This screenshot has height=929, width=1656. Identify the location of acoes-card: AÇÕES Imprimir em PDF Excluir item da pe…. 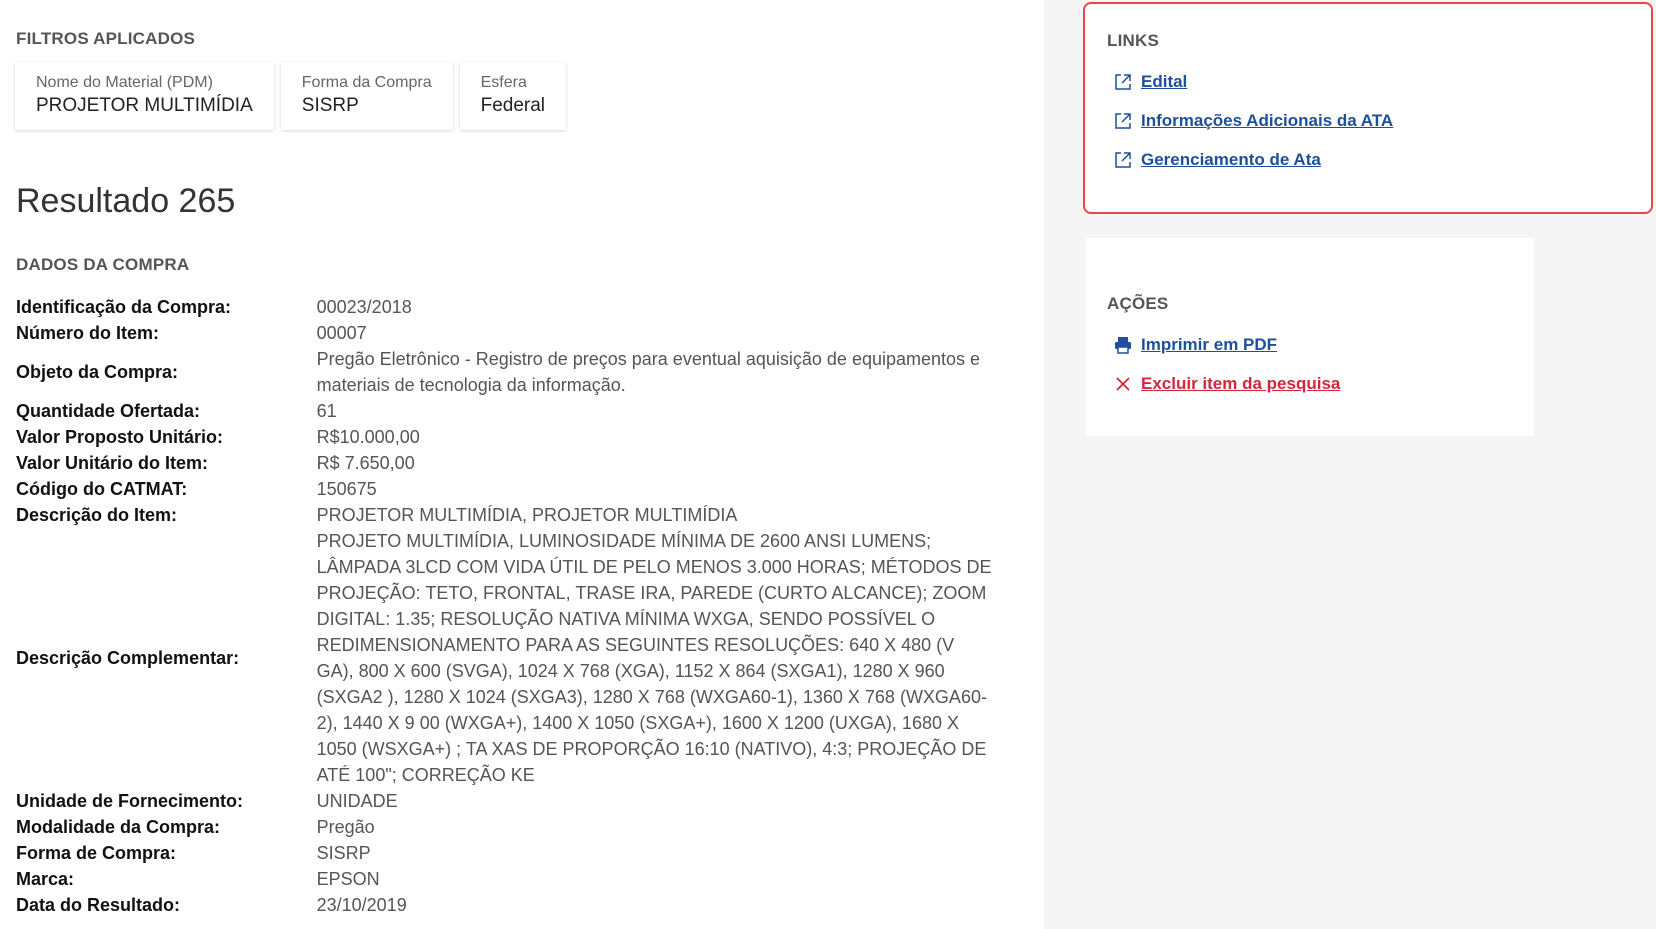
(1310, 337).